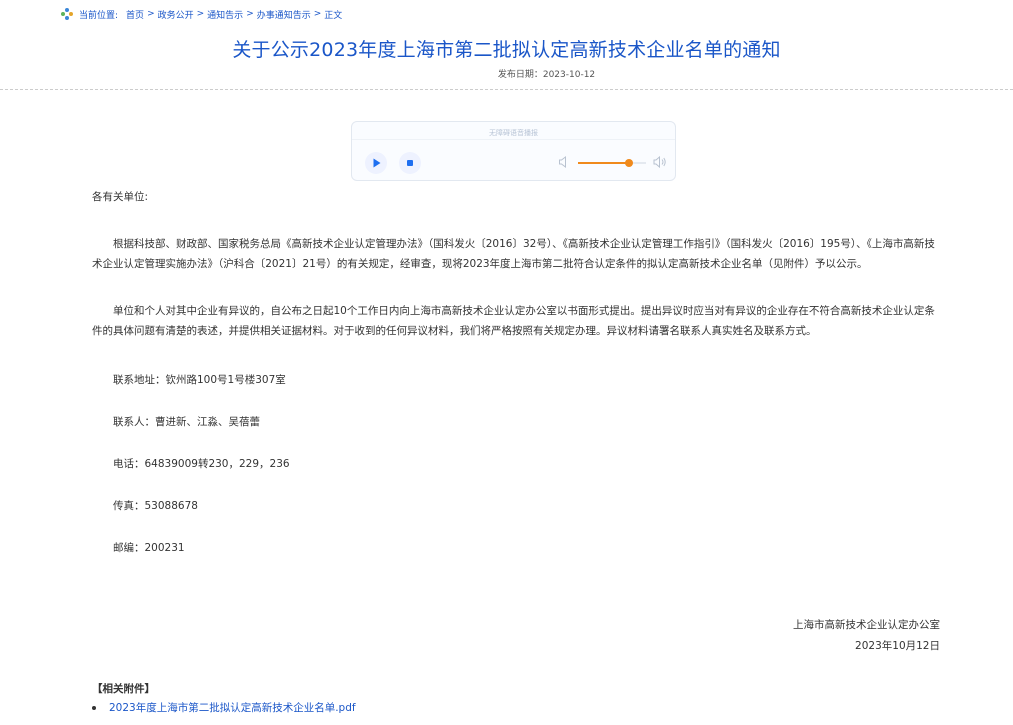 The image size is (1013, 725). Describe the element at coordinates (629, 163) in the screenshot. I see `volume-slider-handle` at that location.